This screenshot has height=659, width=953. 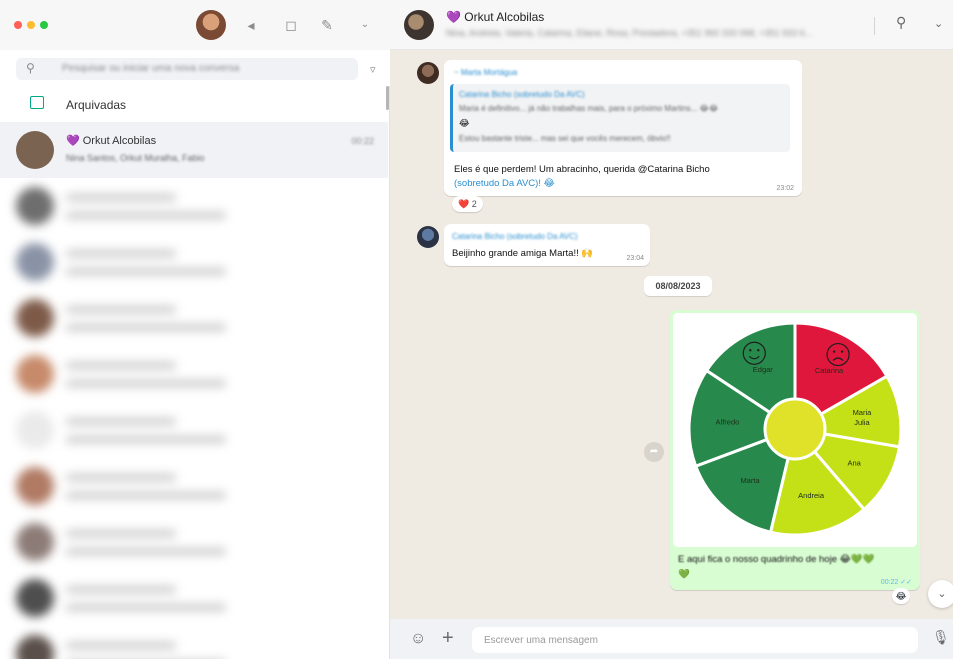 I want to click on zoom-window-button, so click(x=44, y=25).